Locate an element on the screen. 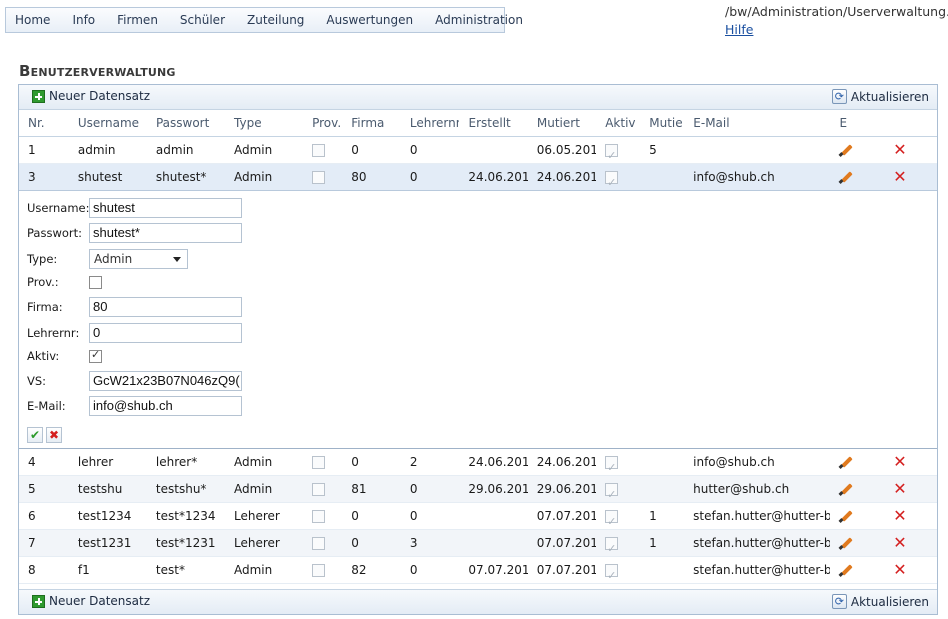 The width and height of the screenshot is (948, 619). type-select: Admin is located at coordinates (138, 259).